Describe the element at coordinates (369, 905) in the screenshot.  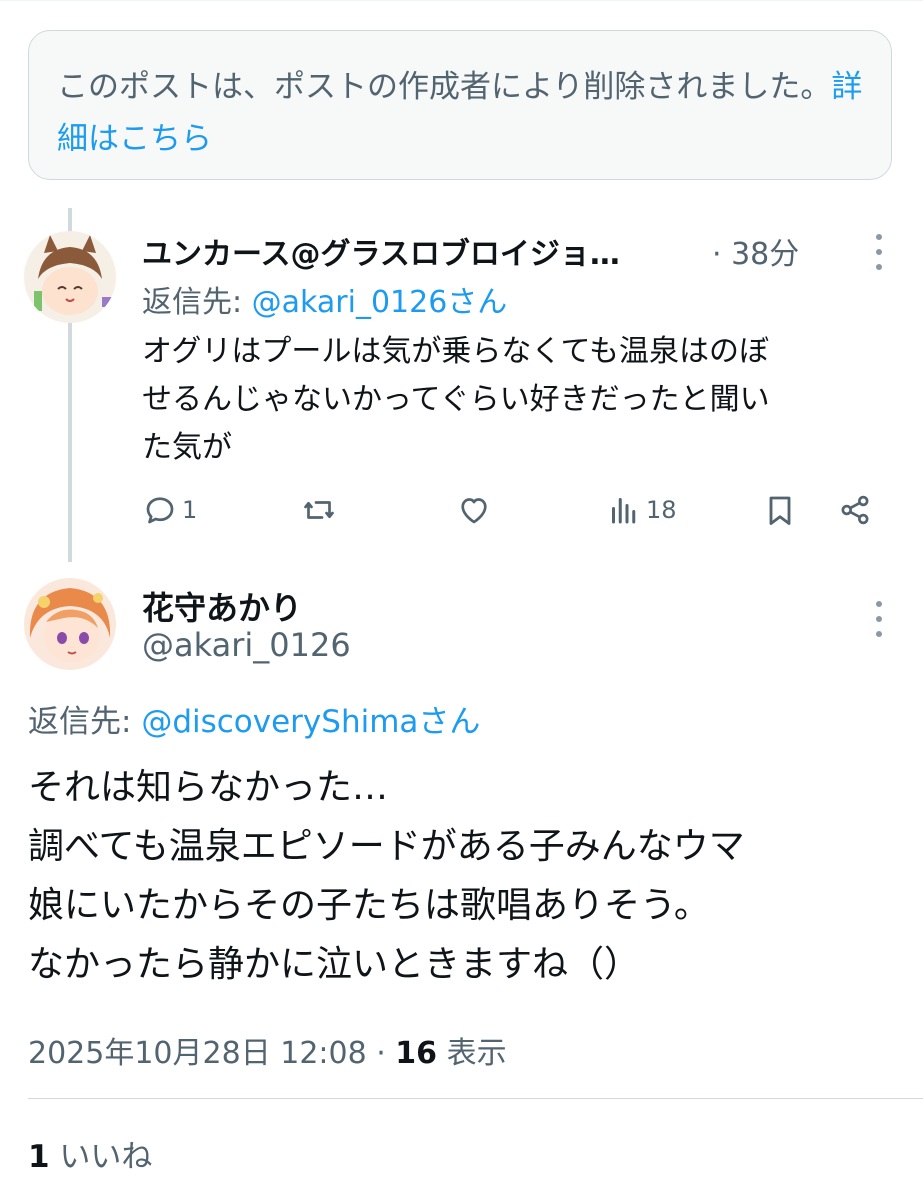
I see `post-text-line: 娘にいたからその子たちは歌唱ありそう。` at that location.